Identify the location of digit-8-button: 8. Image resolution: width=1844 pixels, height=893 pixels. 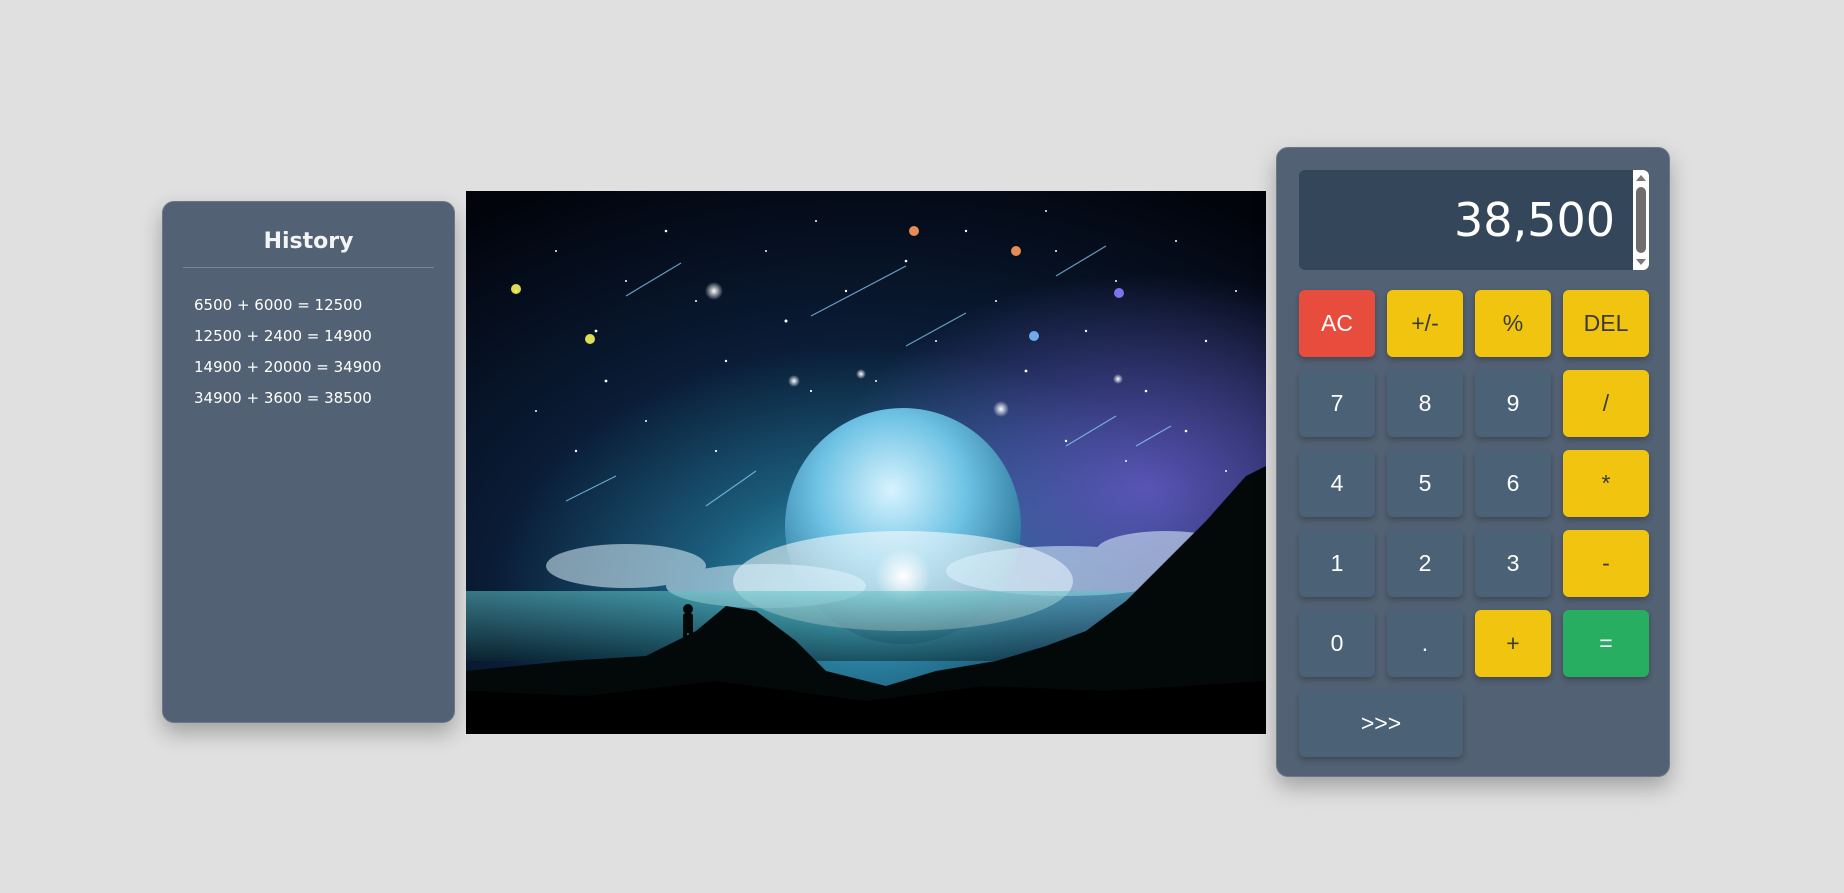
(1425, 403).